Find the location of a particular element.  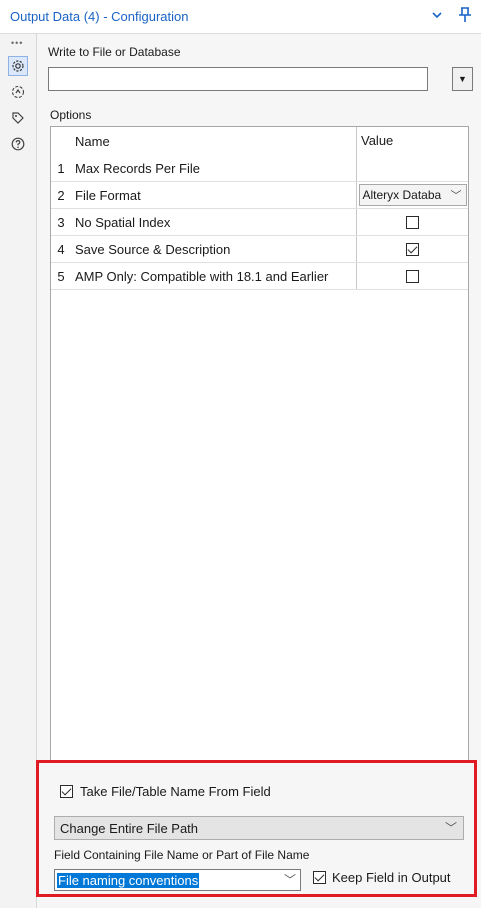

help-icon is located at coordinates (18, 144).